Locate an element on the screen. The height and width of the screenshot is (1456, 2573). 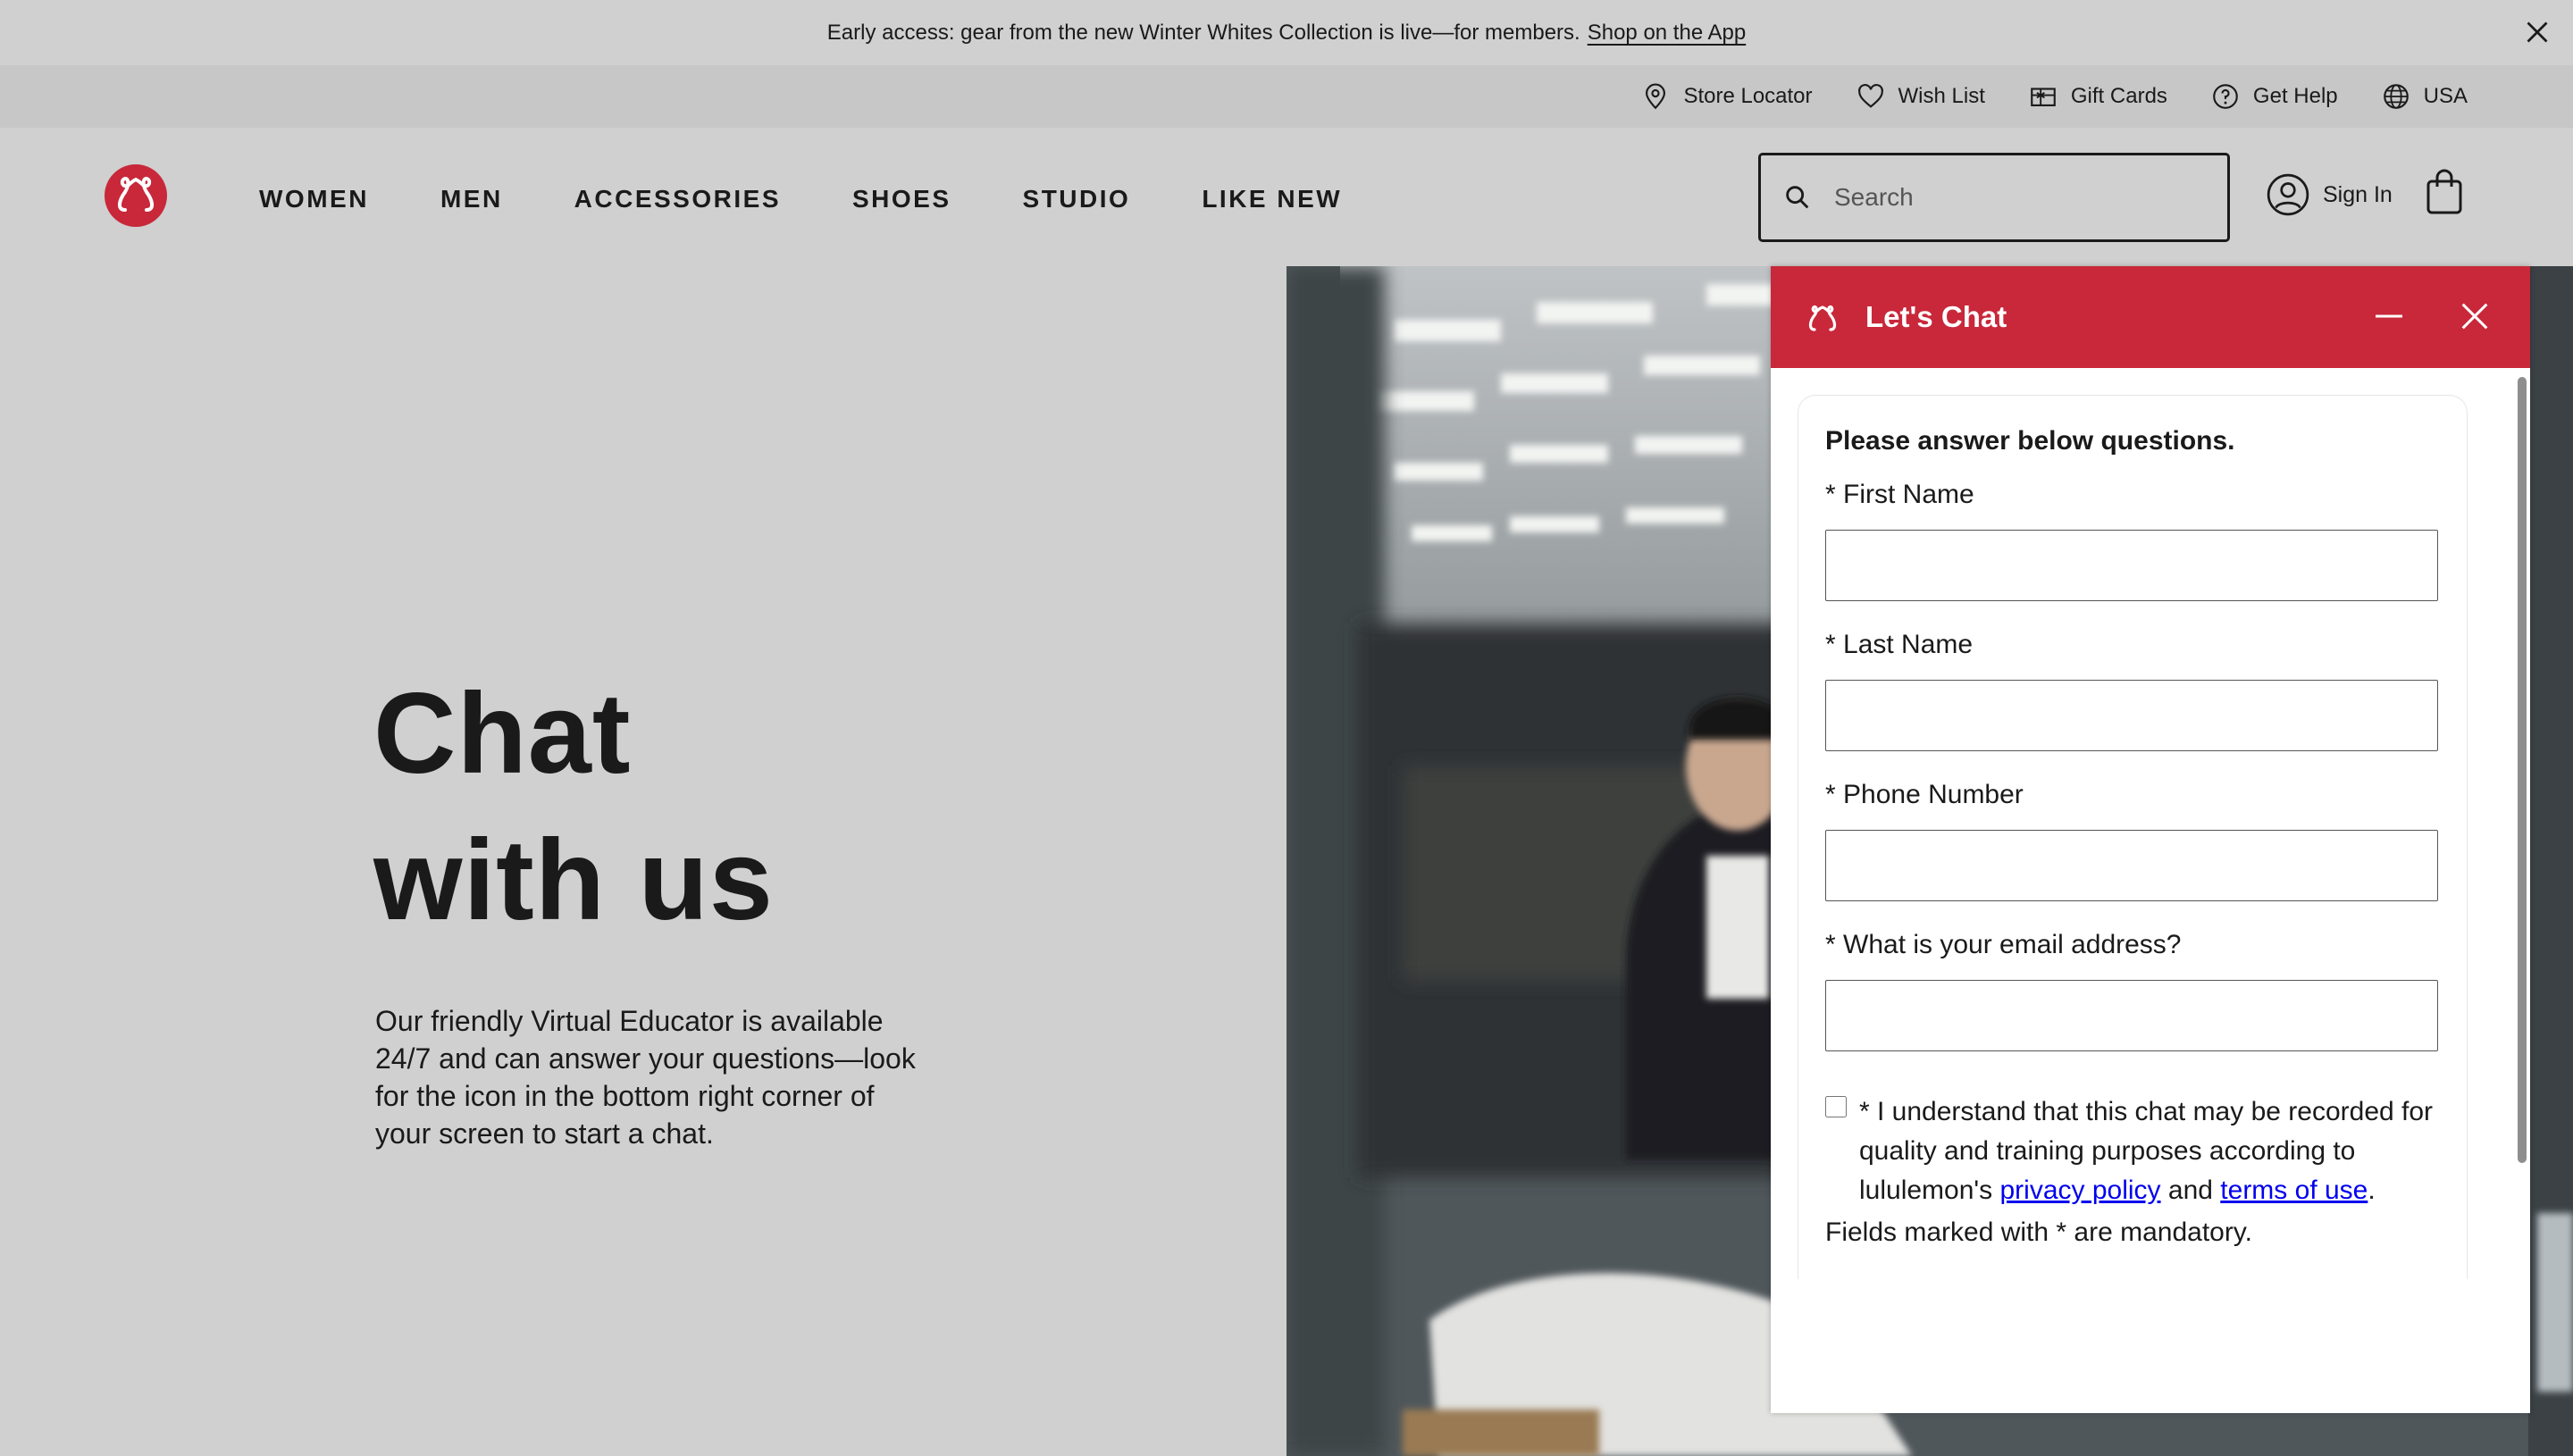
email-label: * What is your email address? is located at coordinates (2003, 944).